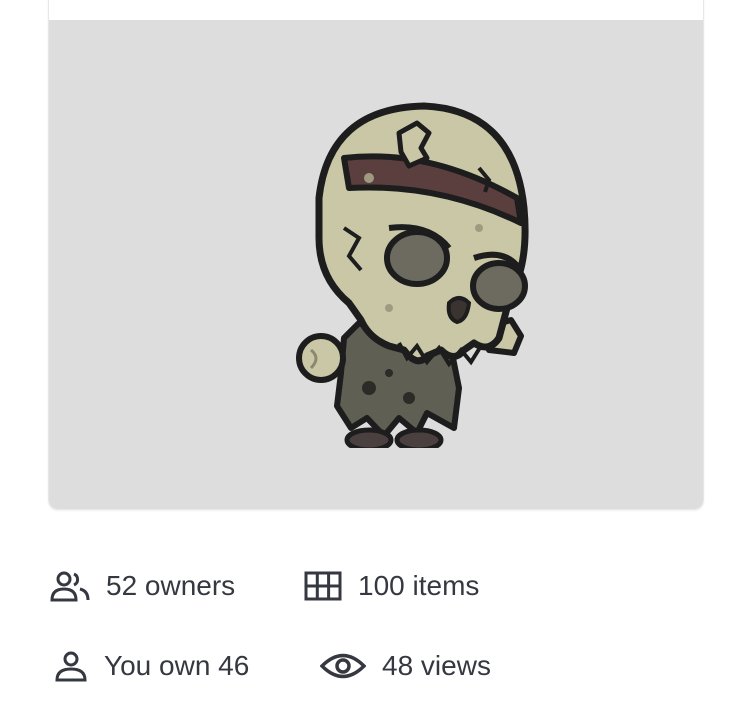 The width and height of the screenshot is (750, 709). Describe the element at coordinates (71, 666) in the screenshot. I see `person-icon` at that location.